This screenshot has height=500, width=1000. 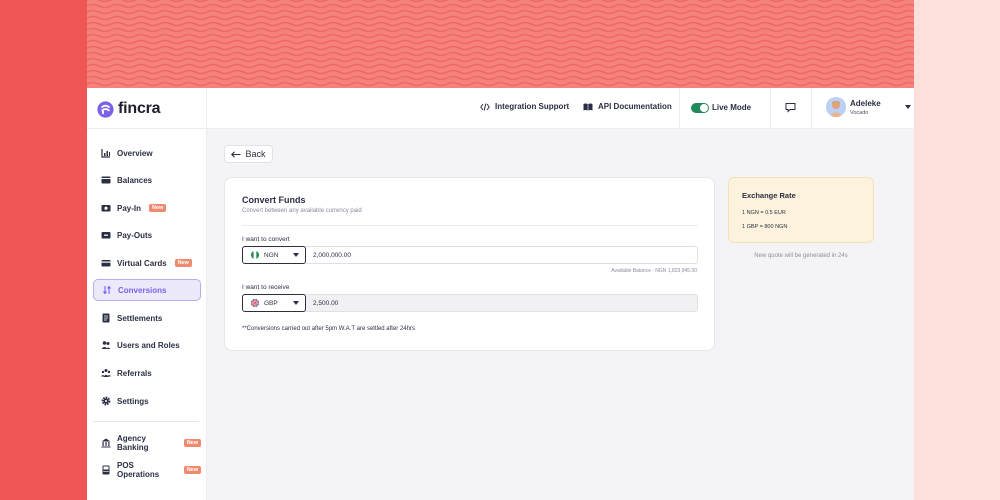 What do you see at coordinates (107, 290) in the screenshot?
I see `convert-icon` at bounding box center [107, 290].